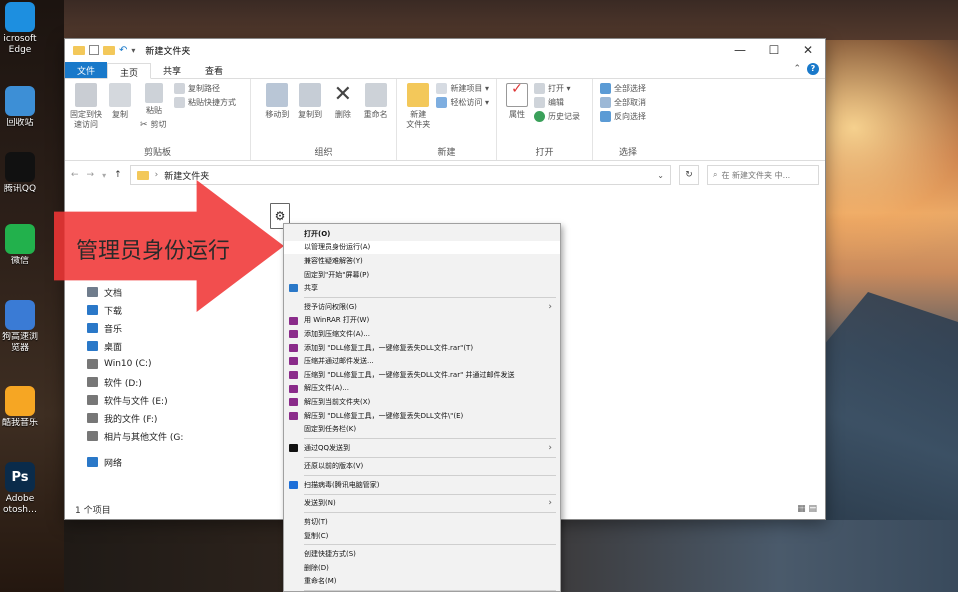 Image resolution: width=958 pixels, height=592 pixels. What do you see at coordinates (20, 245) in the screenshot?
I see `desktop-shortcut: 微信` at bounding box center [20, 245].